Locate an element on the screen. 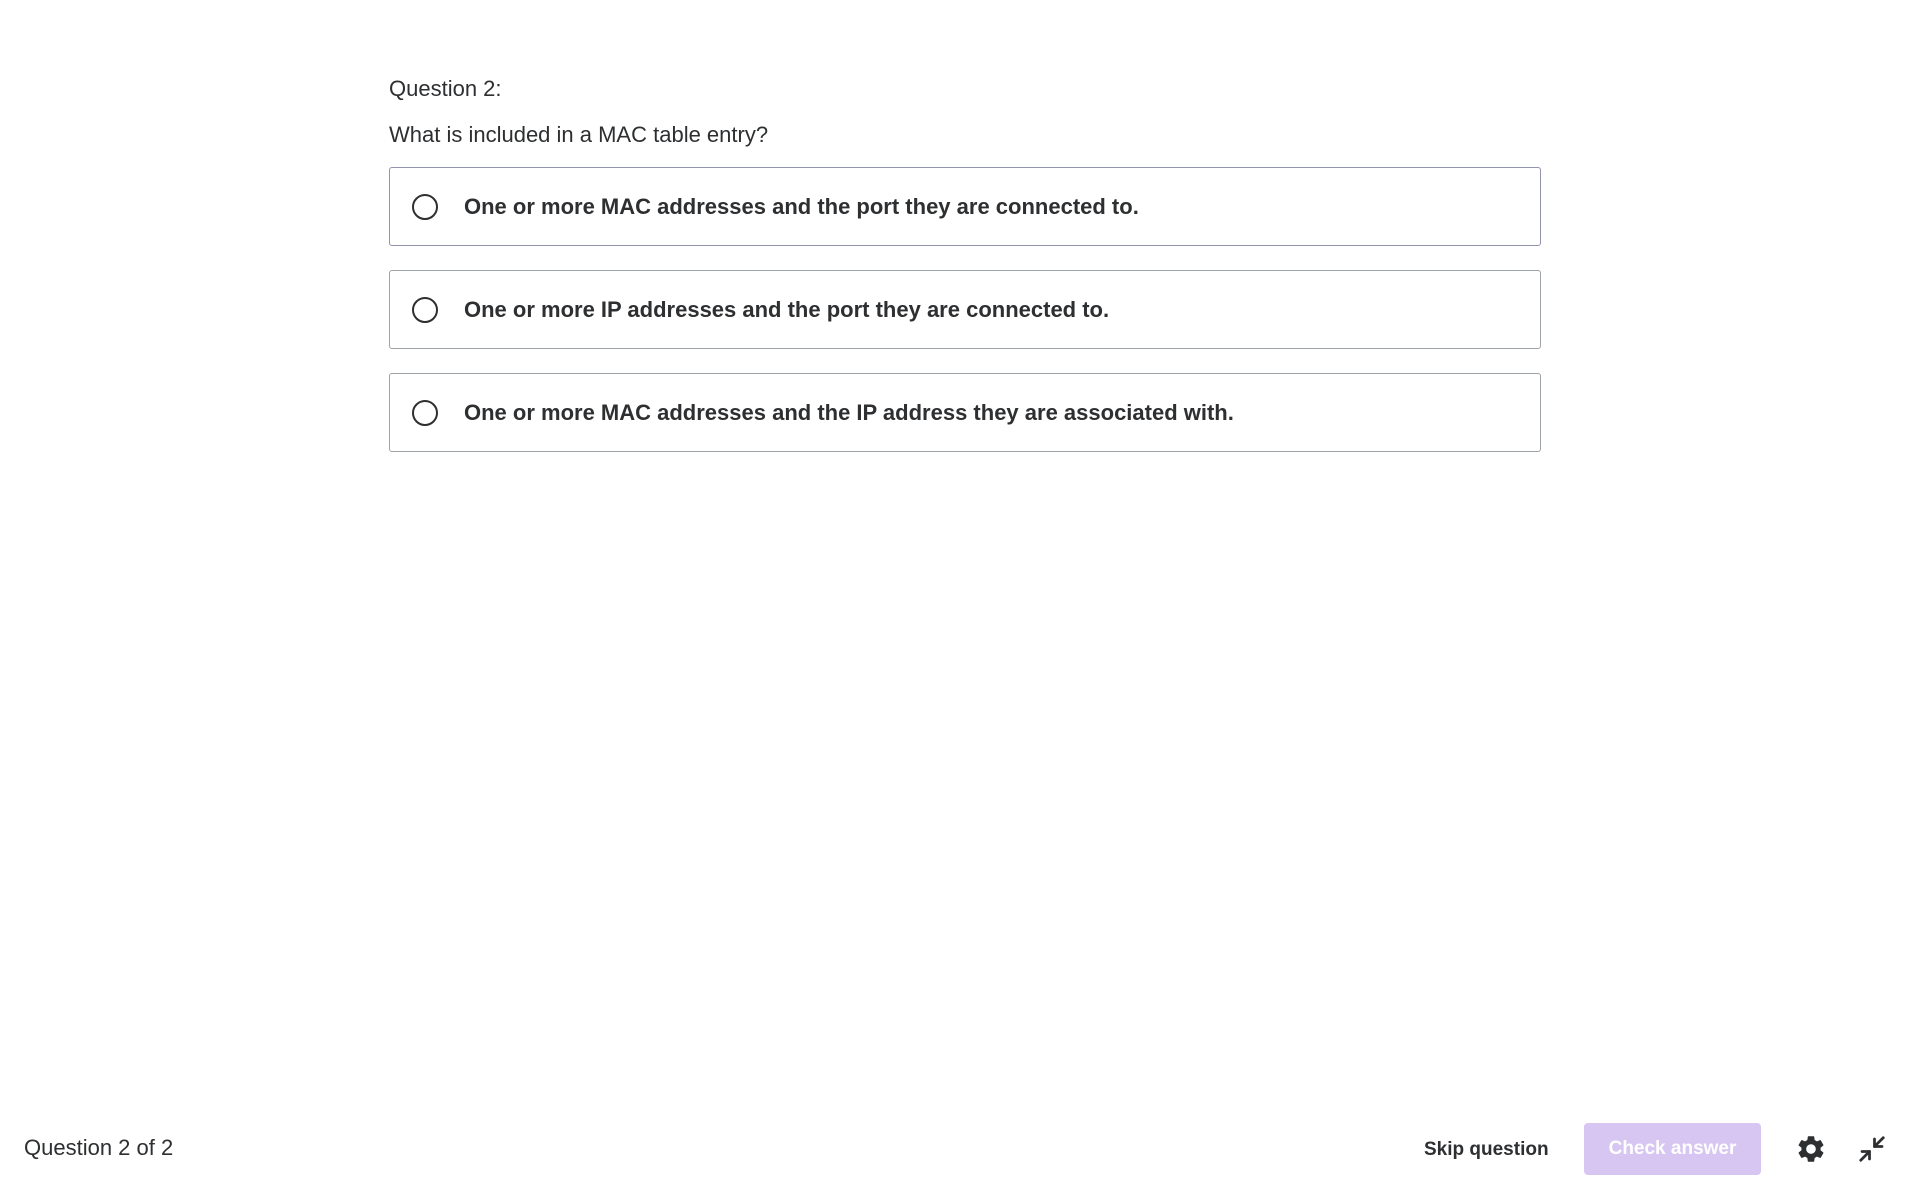 This screenshot has height=1200, width=1920. settings-button is located at coordinates (1811, 1149).